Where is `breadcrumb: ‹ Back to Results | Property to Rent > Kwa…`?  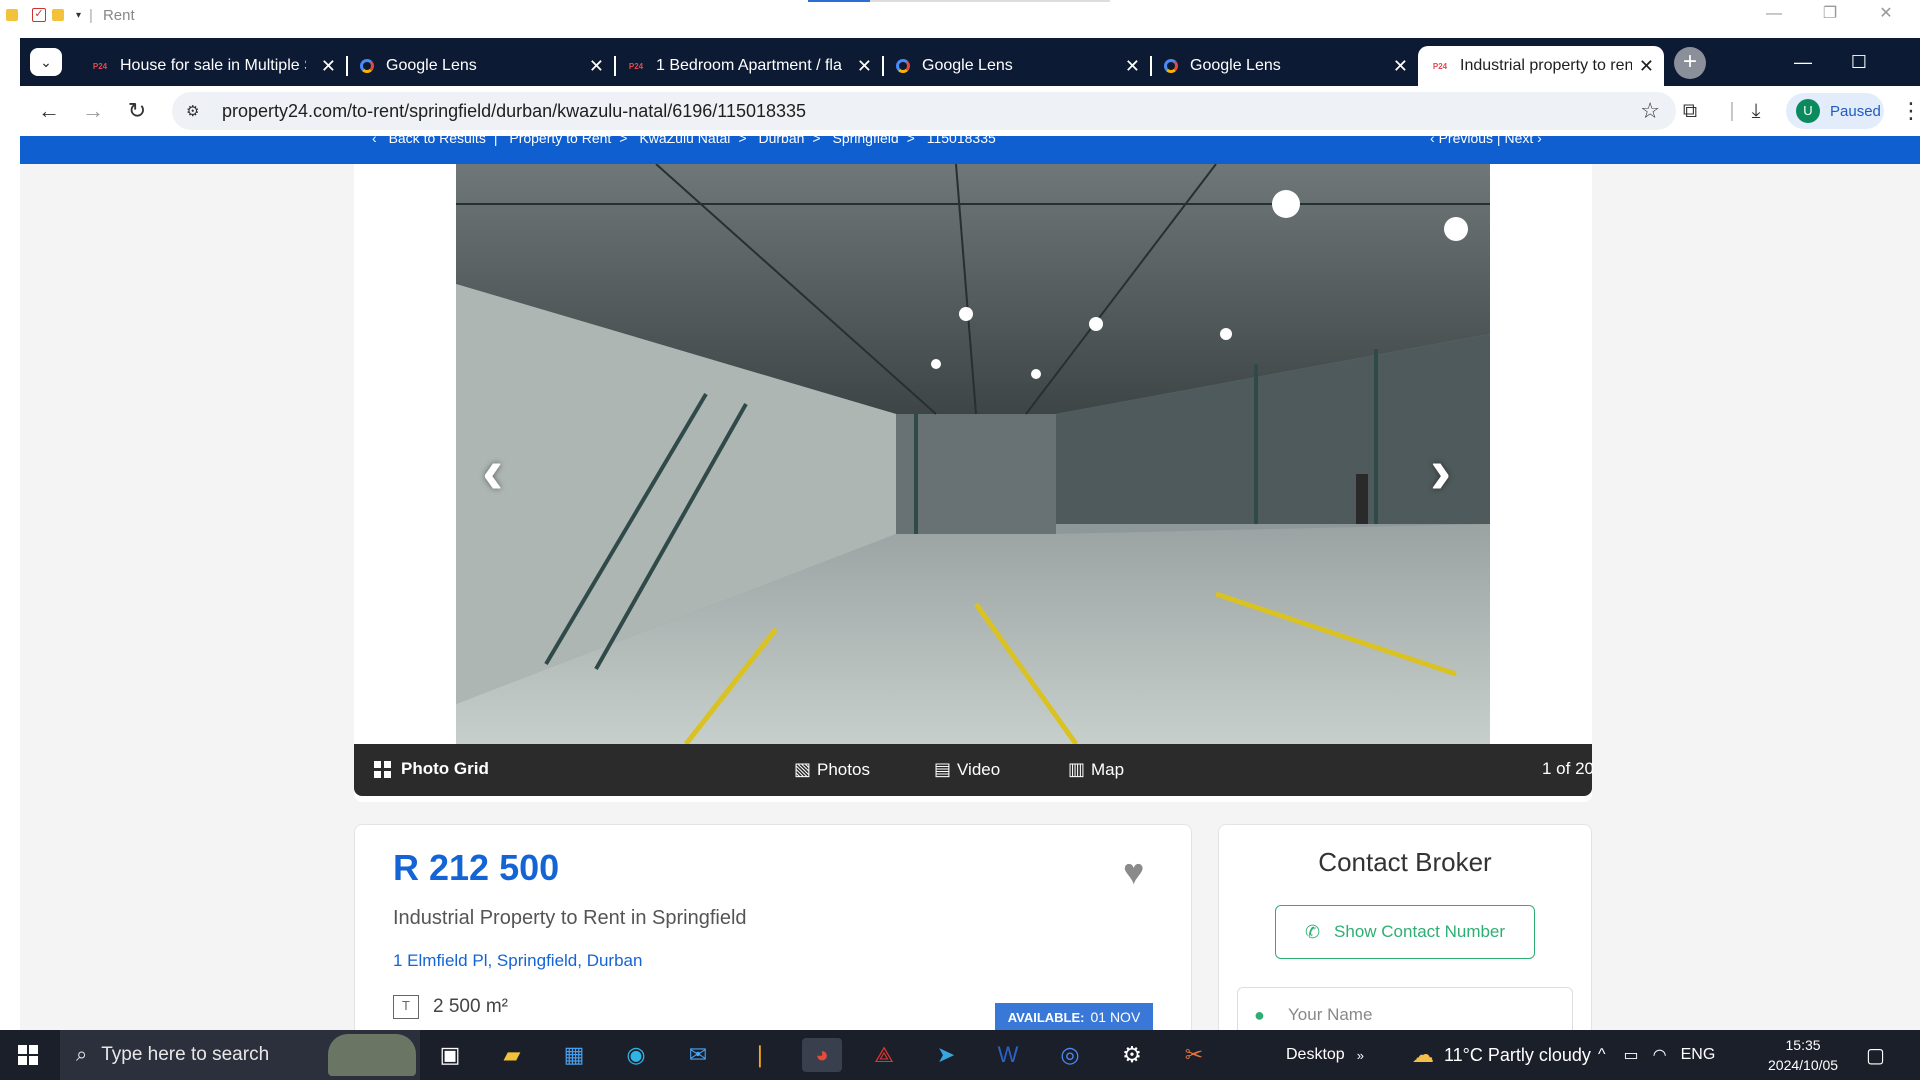 breadcrumb: ‹ Back to Results | Property to Rent > Kwa… is located at coordinates (688, 141).